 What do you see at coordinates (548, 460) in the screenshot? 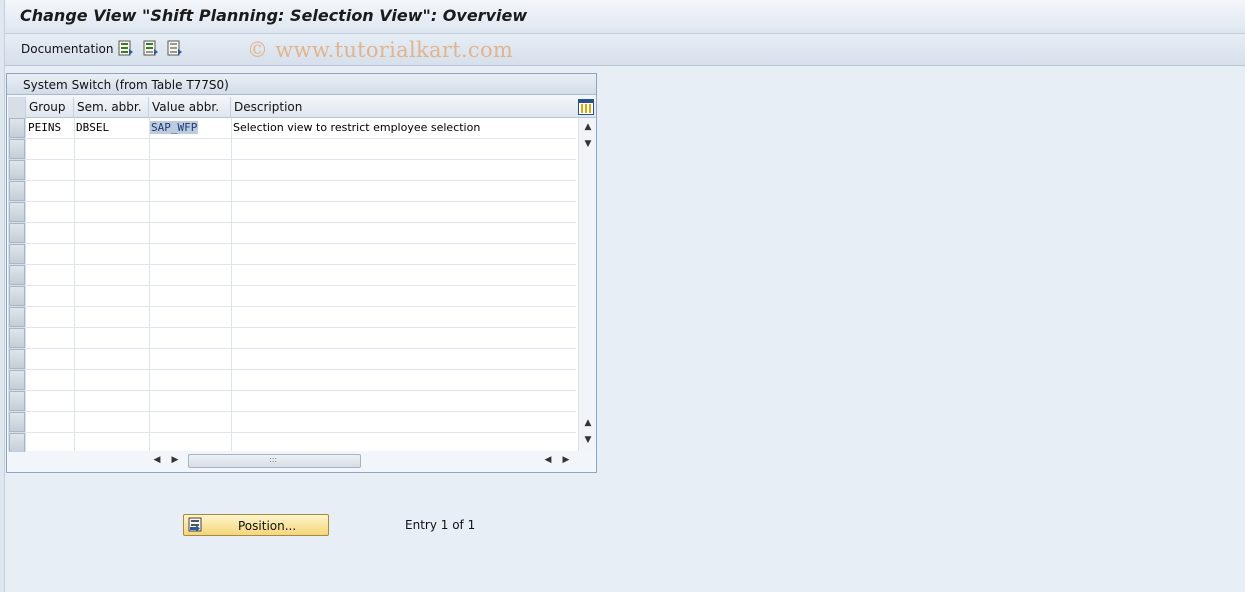
I see `scroll-left-end-icon: ◀` at bounding box center [548, 460].